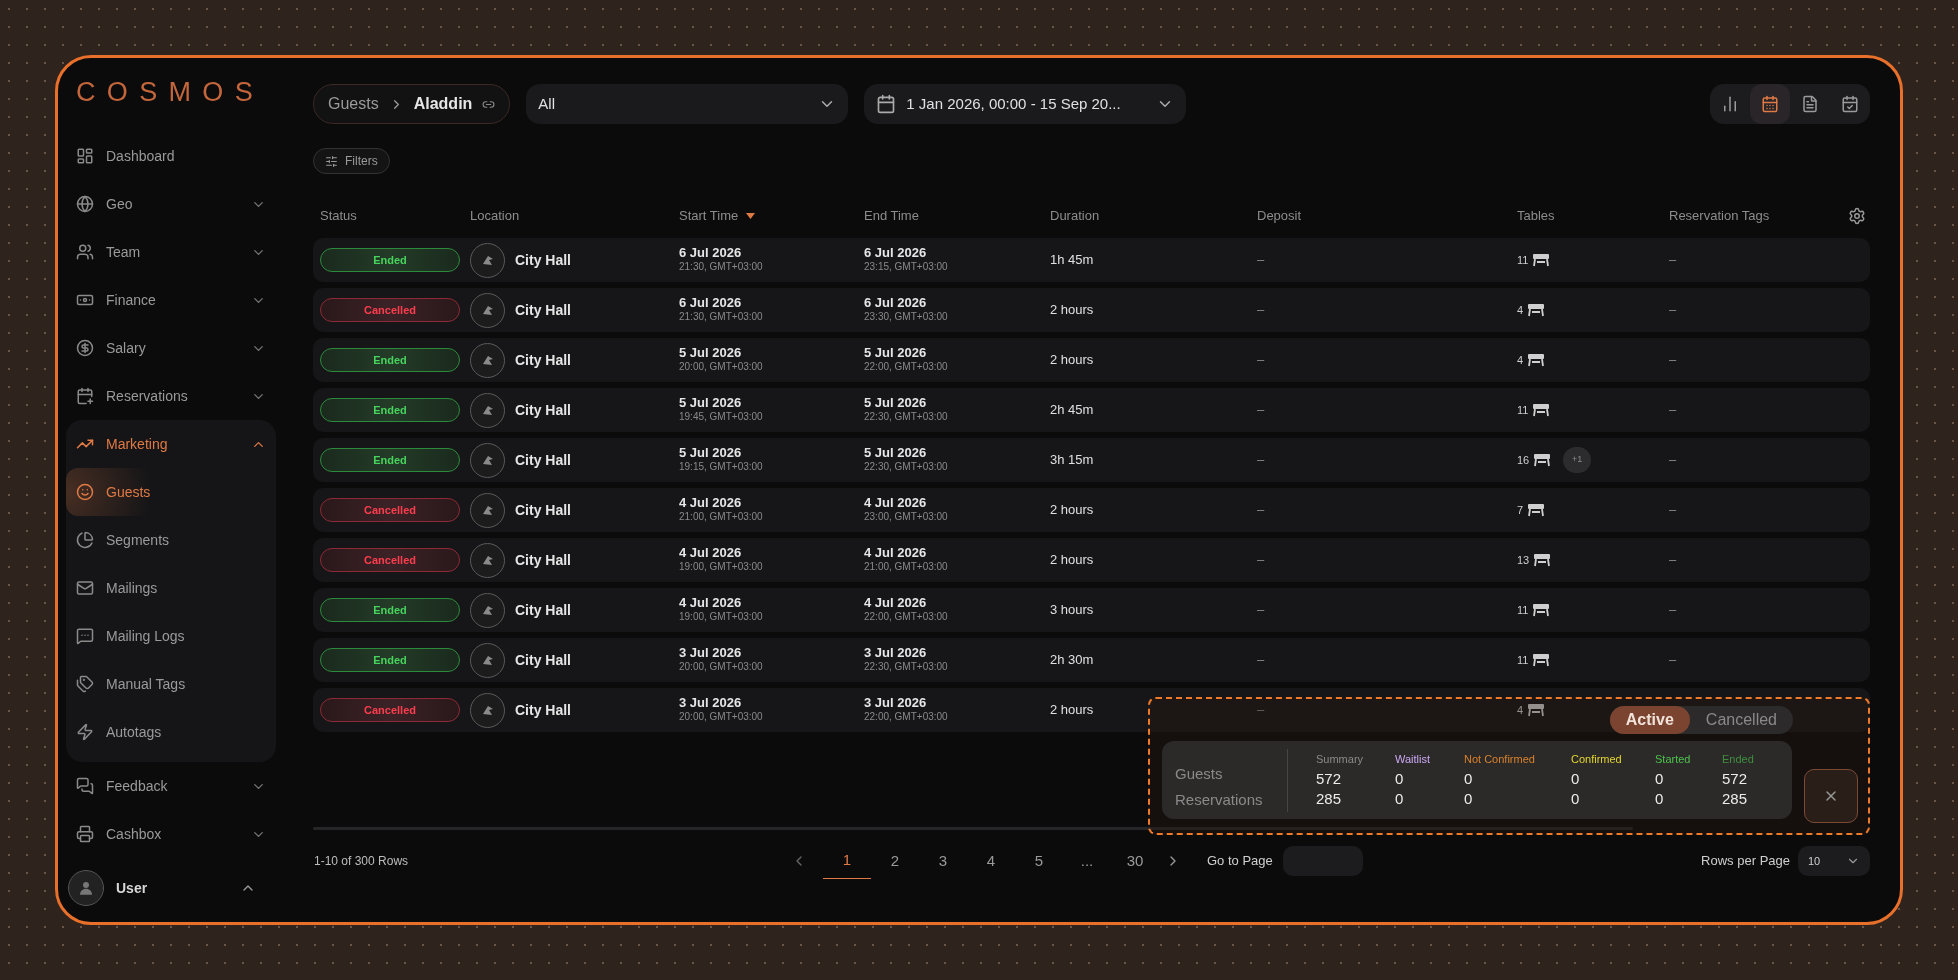 This screenshot has height=980, width=1958. I want to click on column-header: Deposit, so click(1279, 216).